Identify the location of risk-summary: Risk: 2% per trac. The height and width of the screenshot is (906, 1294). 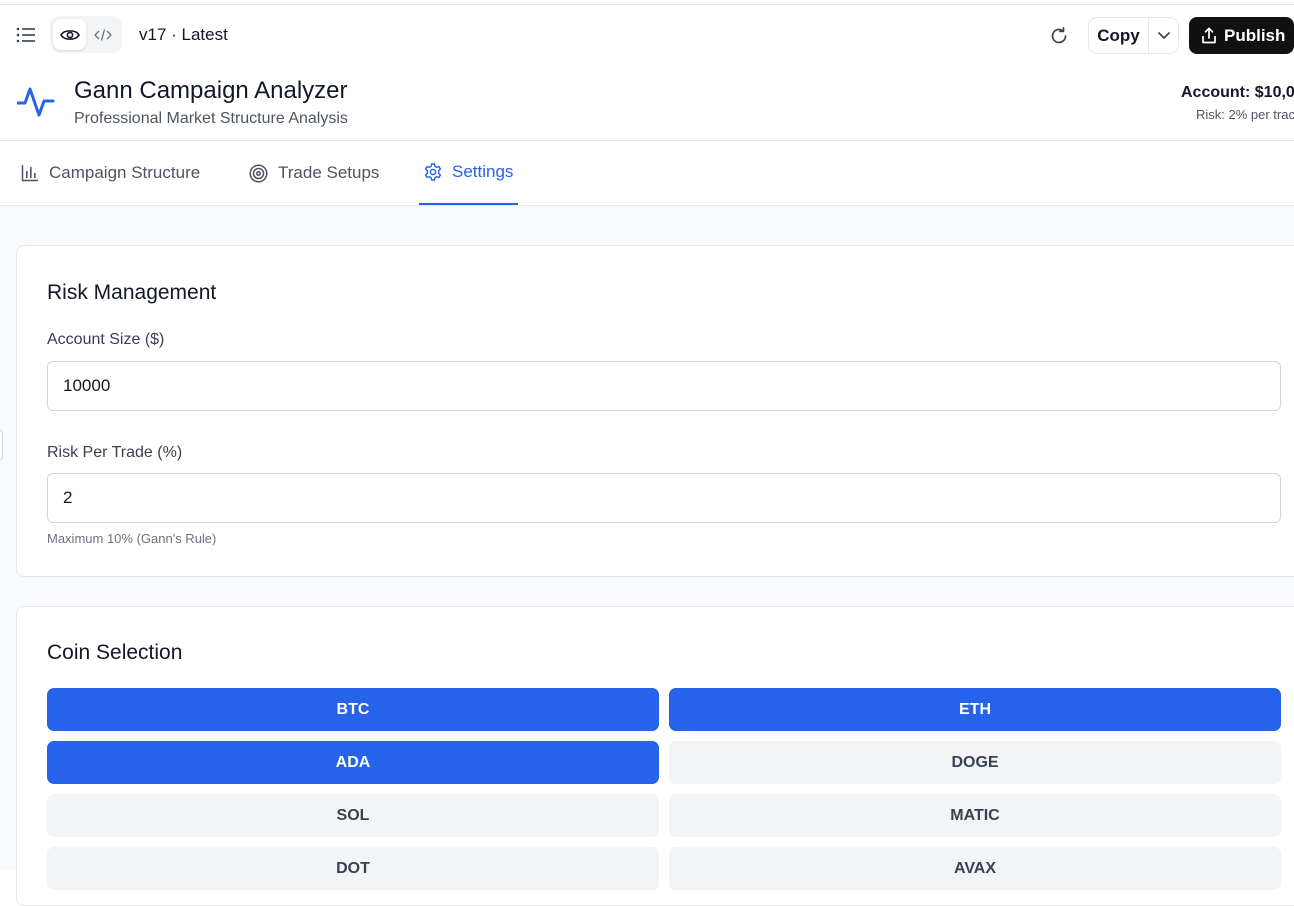
(1245, 114).